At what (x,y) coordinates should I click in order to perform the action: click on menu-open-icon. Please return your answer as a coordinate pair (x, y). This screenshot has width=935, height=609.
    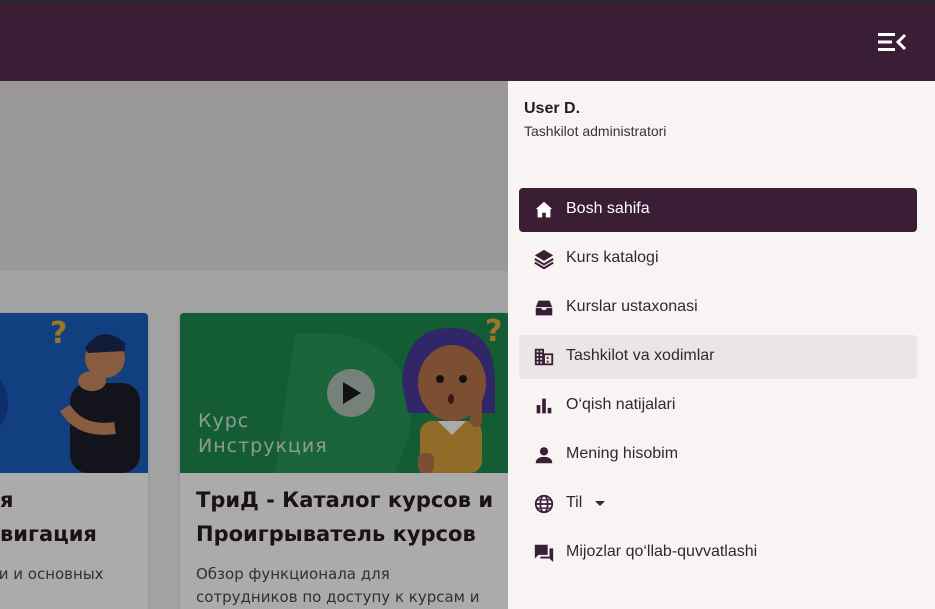
    Looking at the image, I should click on (892, 42).